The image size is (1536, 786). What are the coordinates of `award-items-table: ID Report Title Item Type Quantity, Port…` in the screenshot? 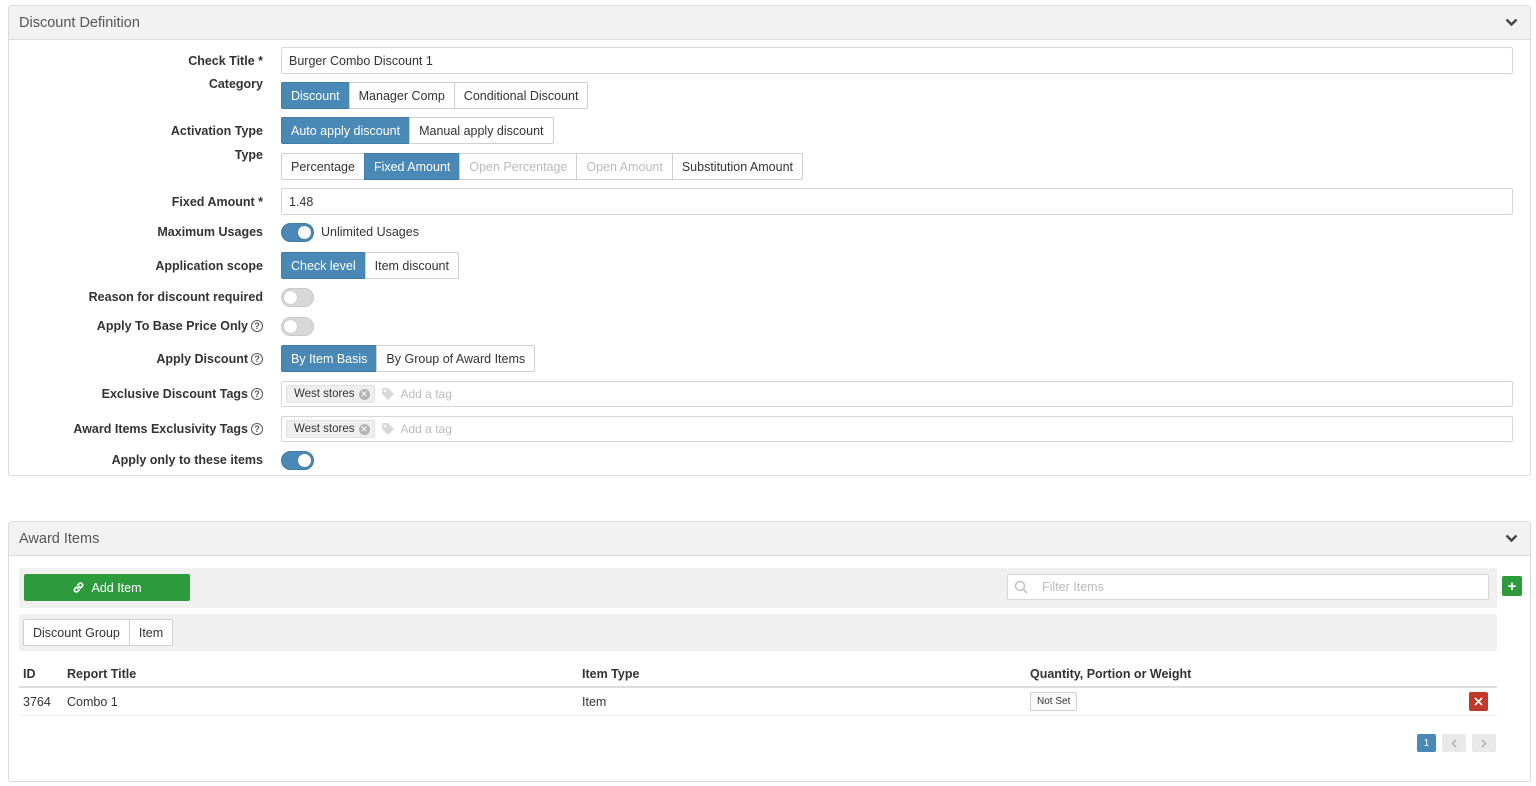 It's located at (758, 689).